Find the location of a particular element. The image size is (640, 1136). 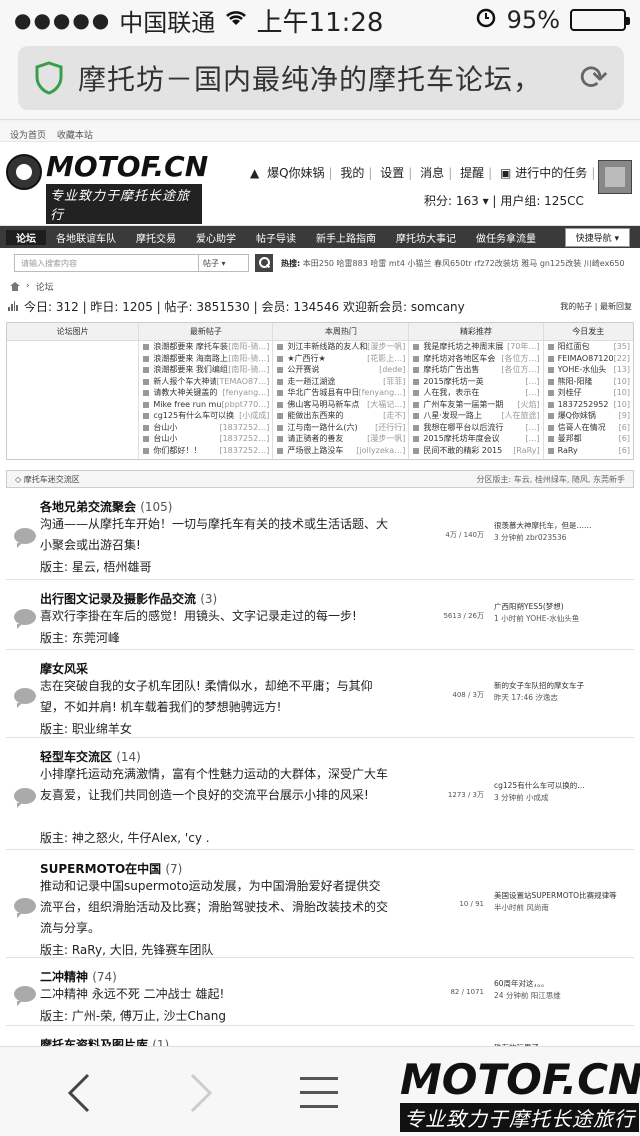

my-posts-links: 我的帖子 | 最新回复 is located at coordinates (596, 306).